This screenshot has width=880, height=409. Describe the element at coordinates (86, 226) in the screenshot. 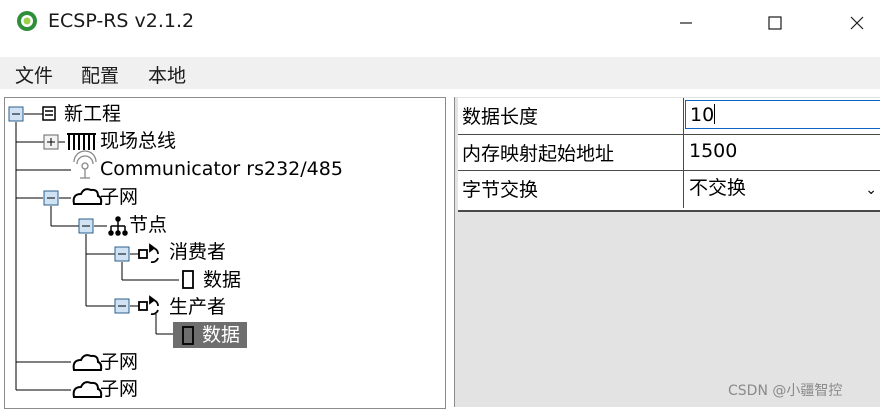

I see `tree-toggle-nodes` at that location.